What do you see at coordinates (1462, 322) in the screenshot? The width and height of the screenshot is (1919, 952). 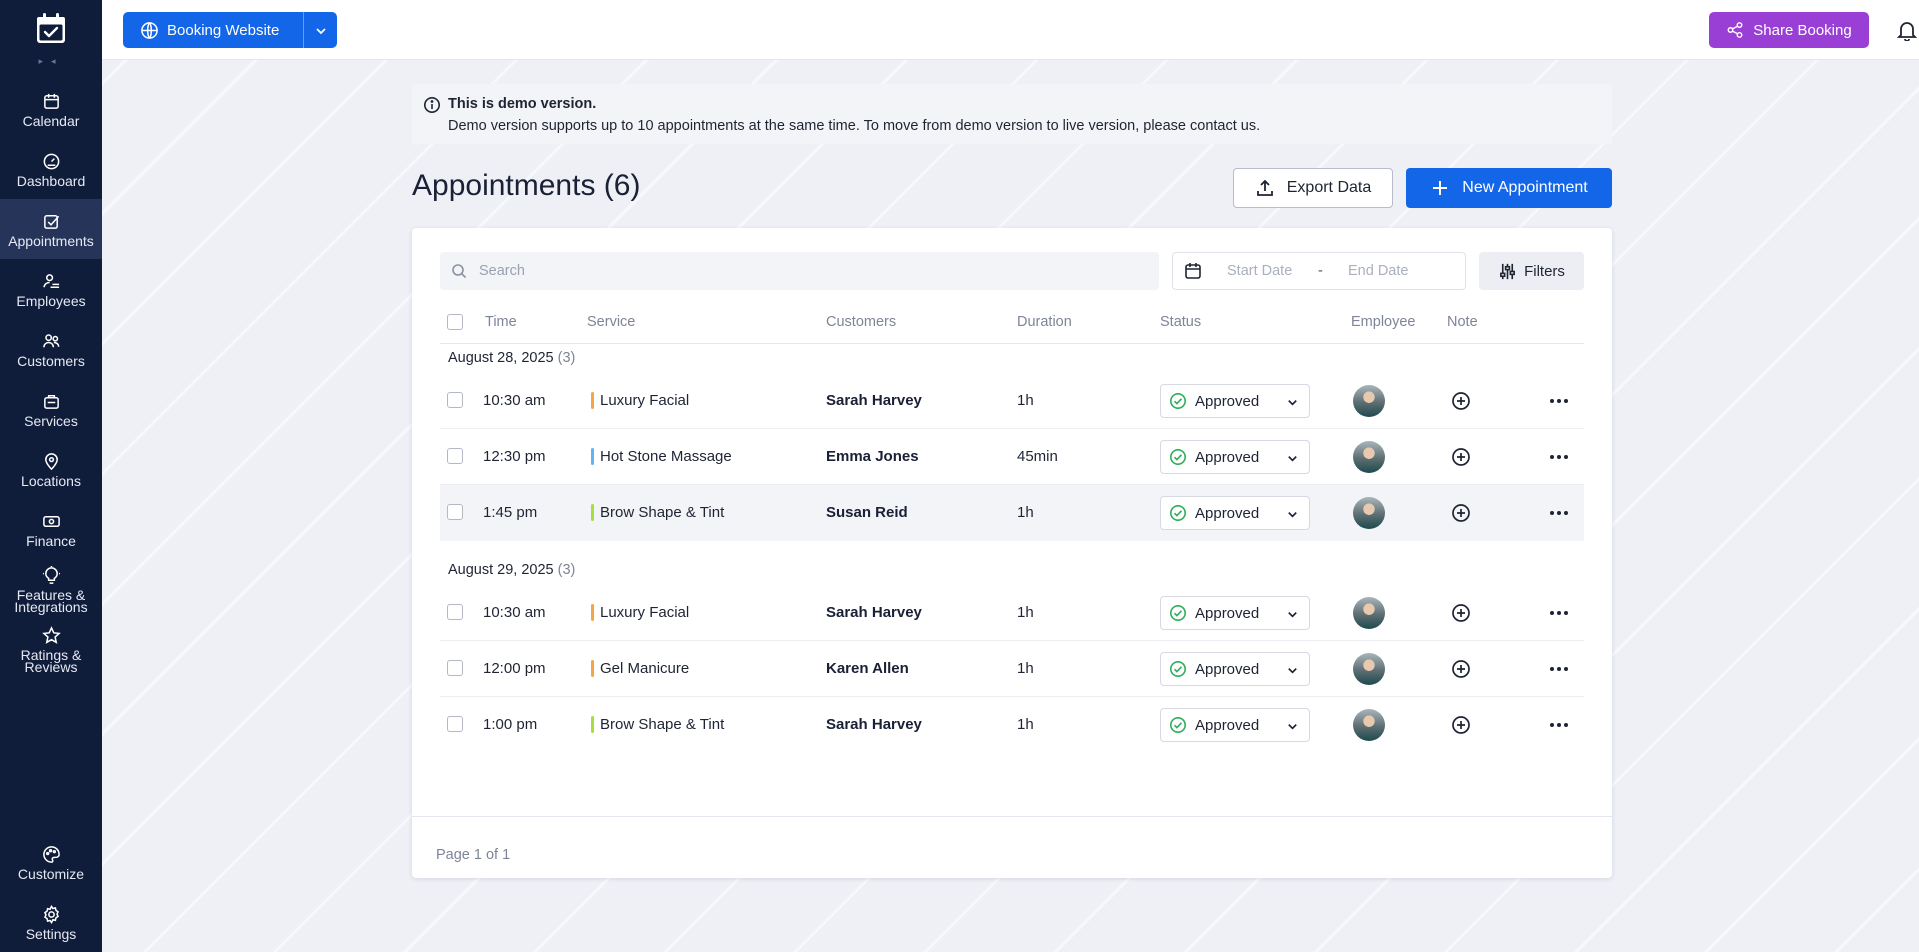 I see `column-header-note: Note` at bounding box center [1462, 322].